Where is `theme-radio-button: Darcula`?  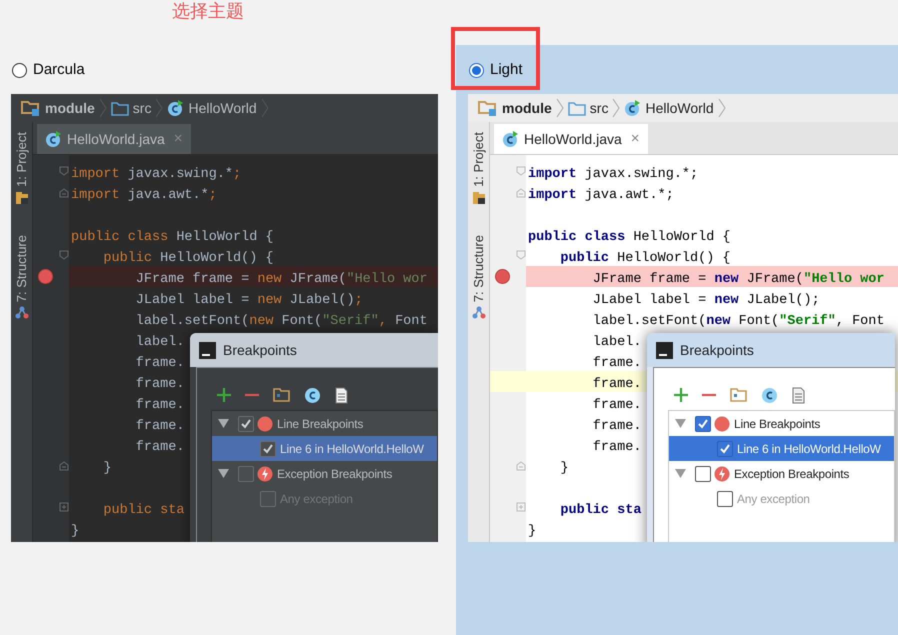
theme-radio-button: Darcula is located at coordinates (48, 70).